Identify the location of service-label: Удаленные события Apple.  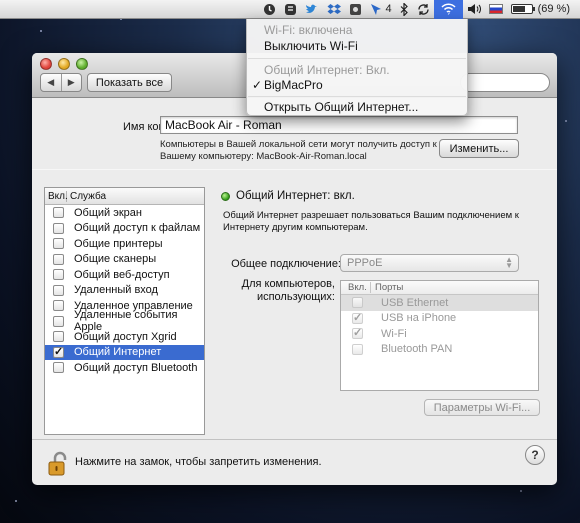
(126, 321).